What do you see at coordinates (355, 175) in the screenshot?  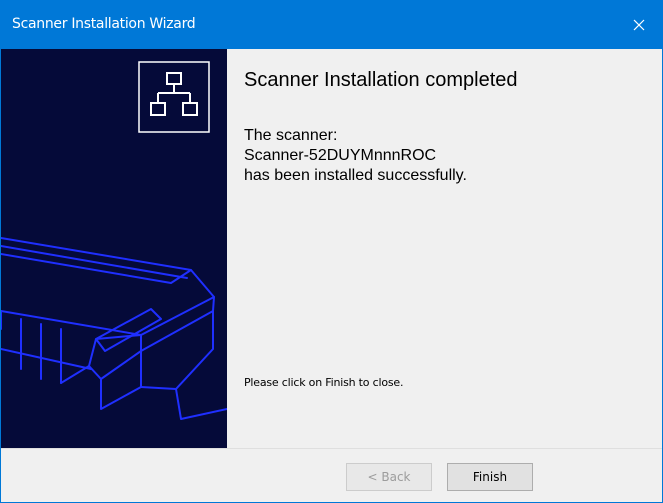 I see `success-message: has been installed successfully.` at bounding box center [355, 175].